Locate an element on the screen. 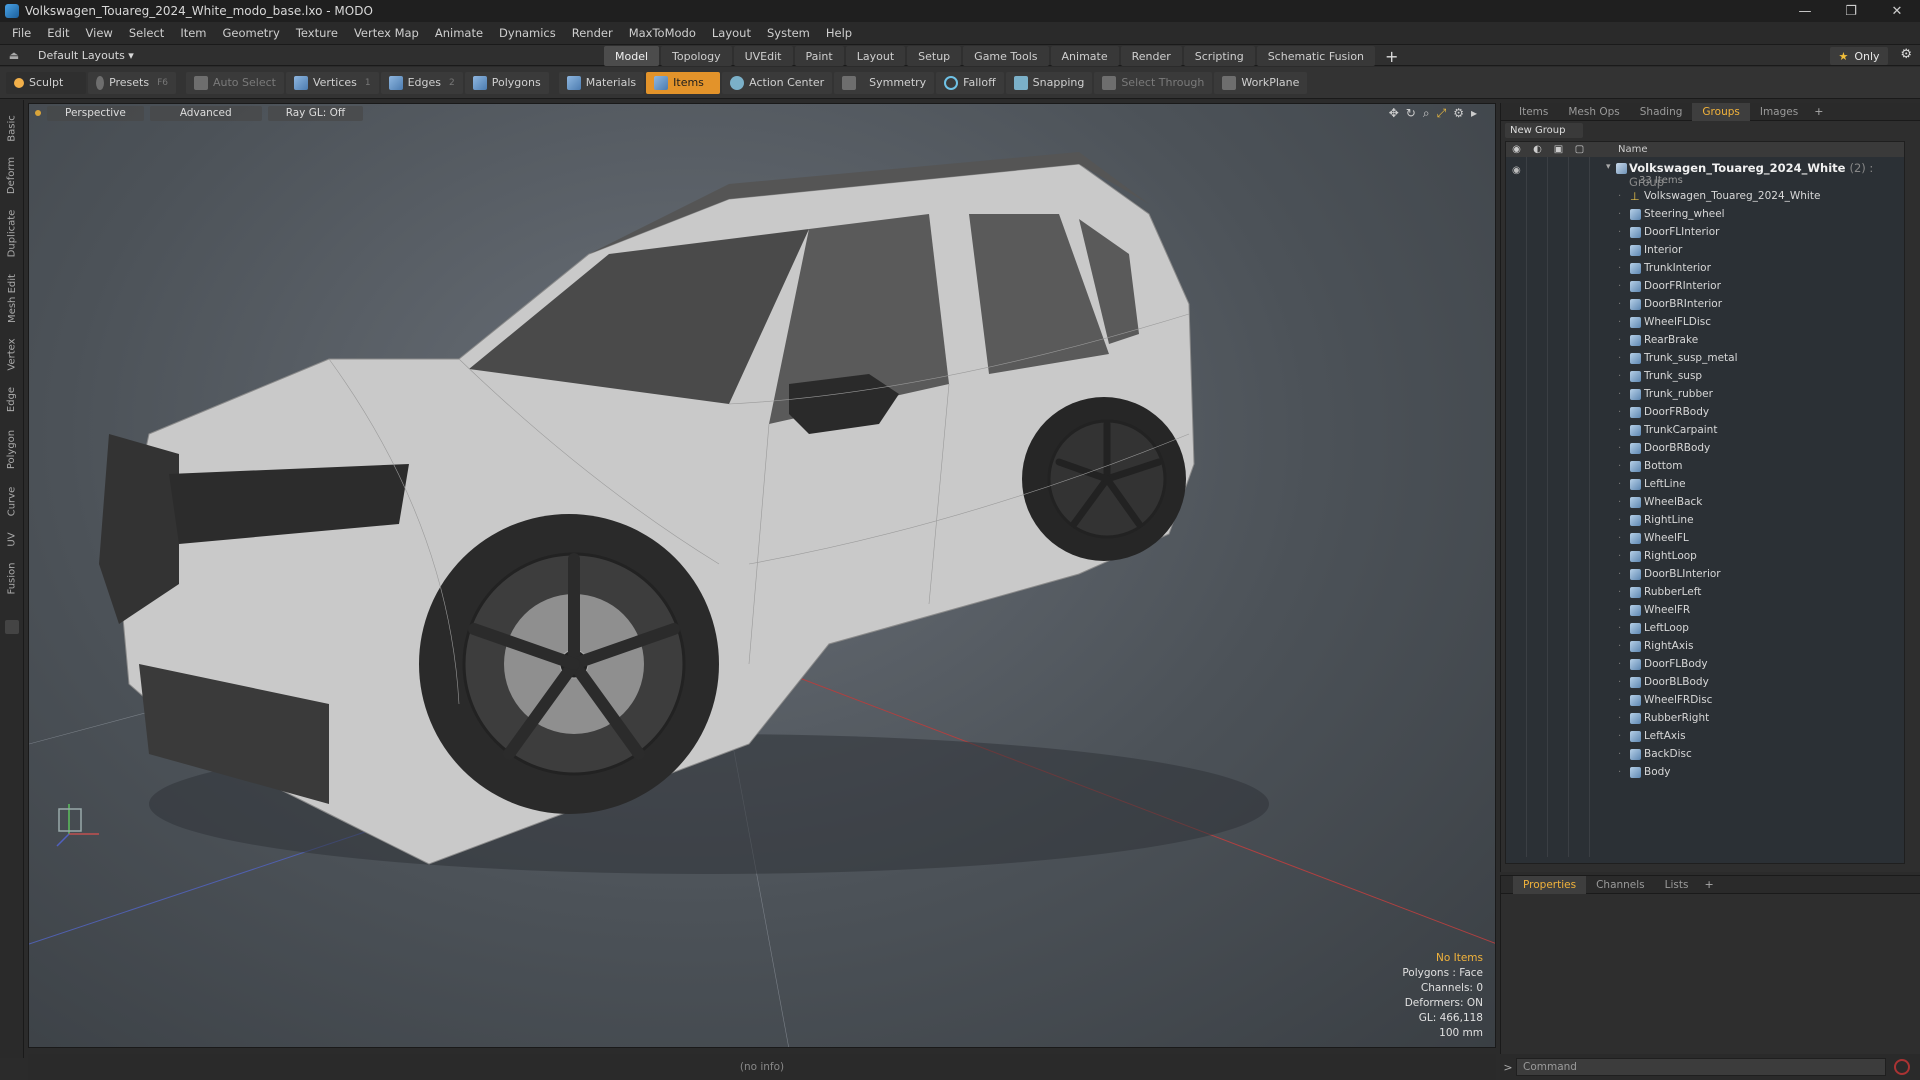 The width and height of the screenshot is (1920, 1080). list-item: · LeftLine is located at coordinates (1706, 484).